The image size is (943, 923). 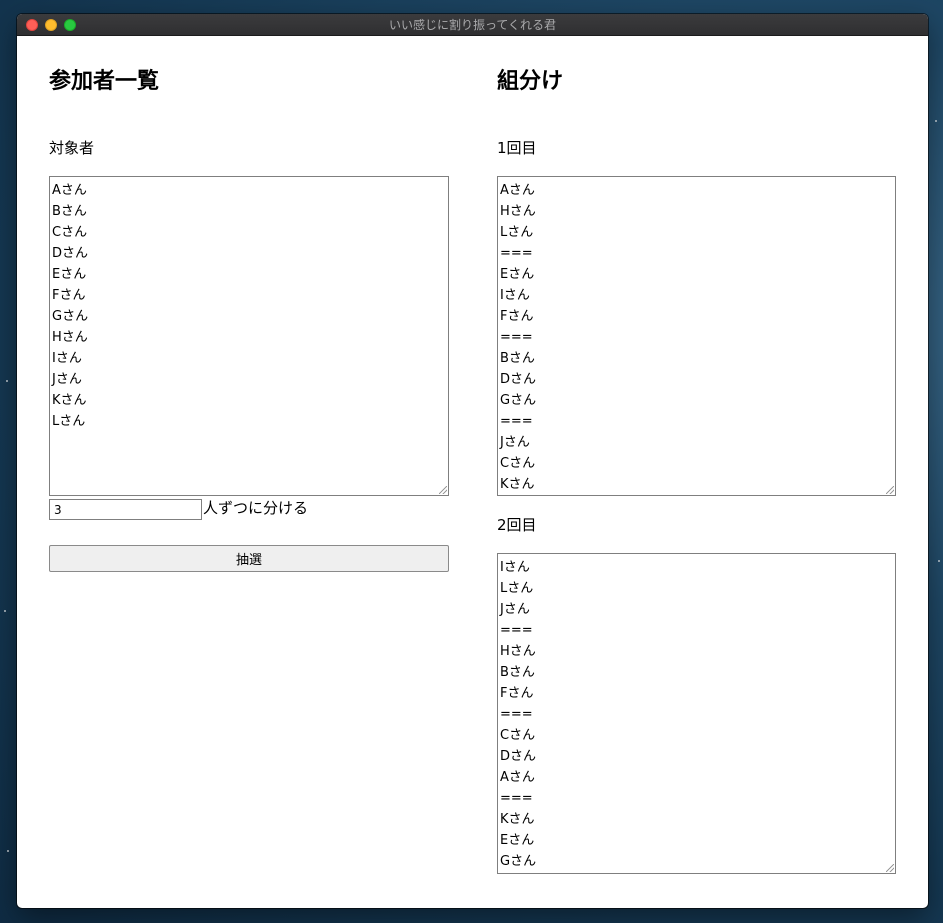 What do you see at coordinates (249, 558) in the screenshot?
I see `draw-button: 抽選` at bounding box center [249, 558].